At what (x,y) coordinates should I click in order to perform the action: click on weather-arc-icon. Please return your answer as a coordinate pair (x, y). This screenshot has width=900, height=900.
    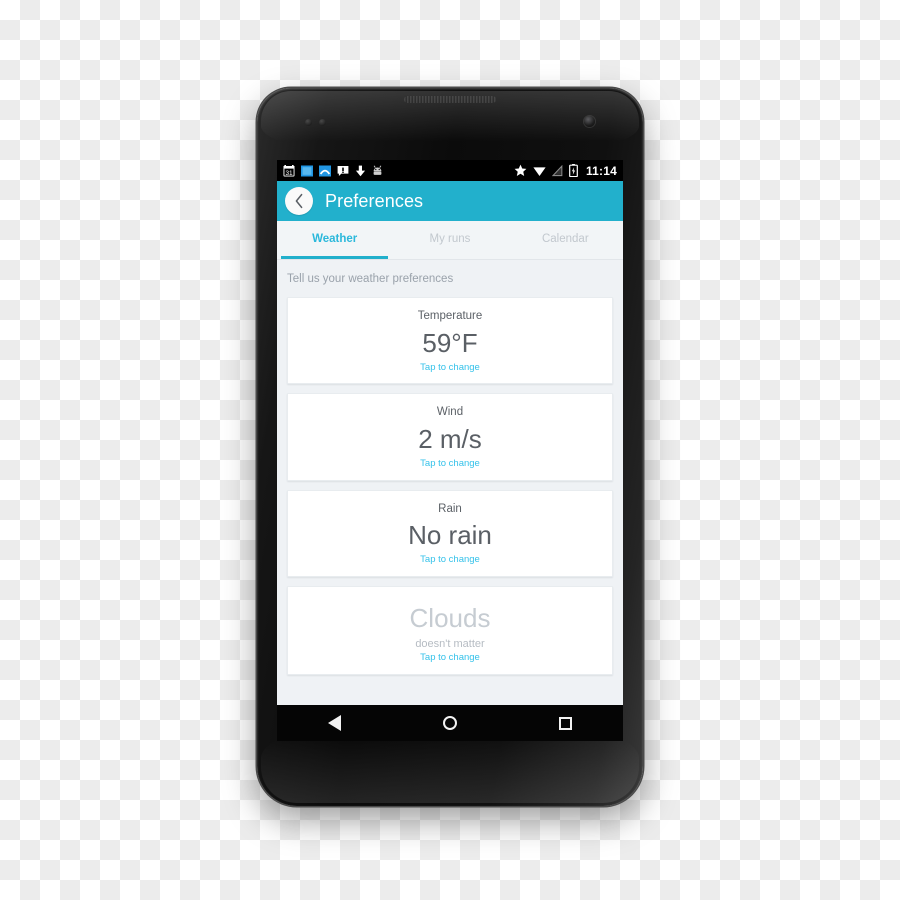
    Looking at the image, I should click on (325, 170).